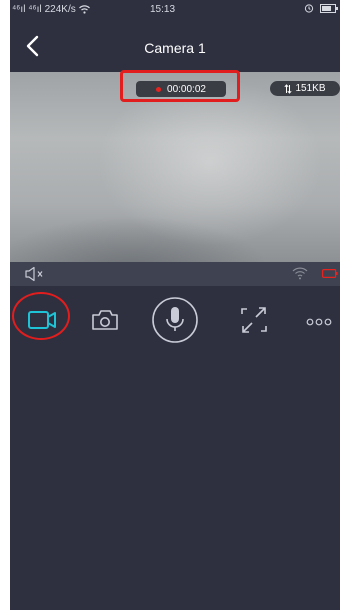 The height and width of the screenshot is (610, 342). Describe the element at coordinates (27, 9) in the screenshot. I see `signal-text: ⁴⁶ıl ⁴⁶ıl` at that location.